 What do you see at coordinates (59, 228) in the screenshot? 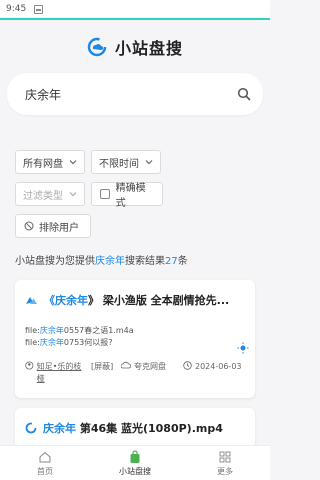
I see `exclude-users-label: 排除用户` at bounding box center [59, 228].